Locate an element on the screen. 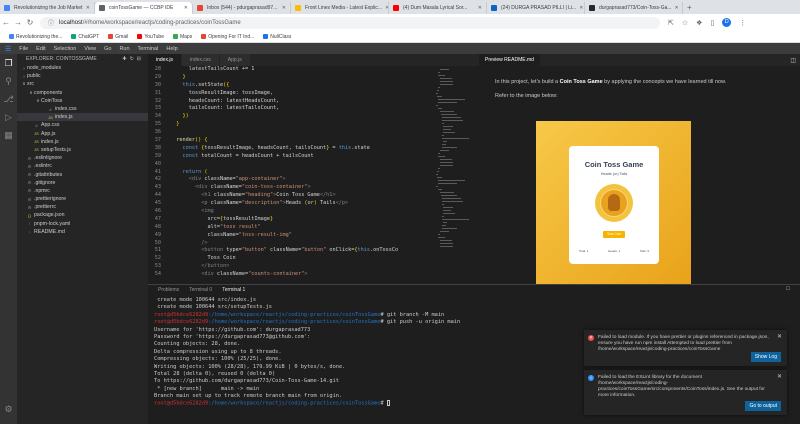  minimap is located at coordinates (454, 175).